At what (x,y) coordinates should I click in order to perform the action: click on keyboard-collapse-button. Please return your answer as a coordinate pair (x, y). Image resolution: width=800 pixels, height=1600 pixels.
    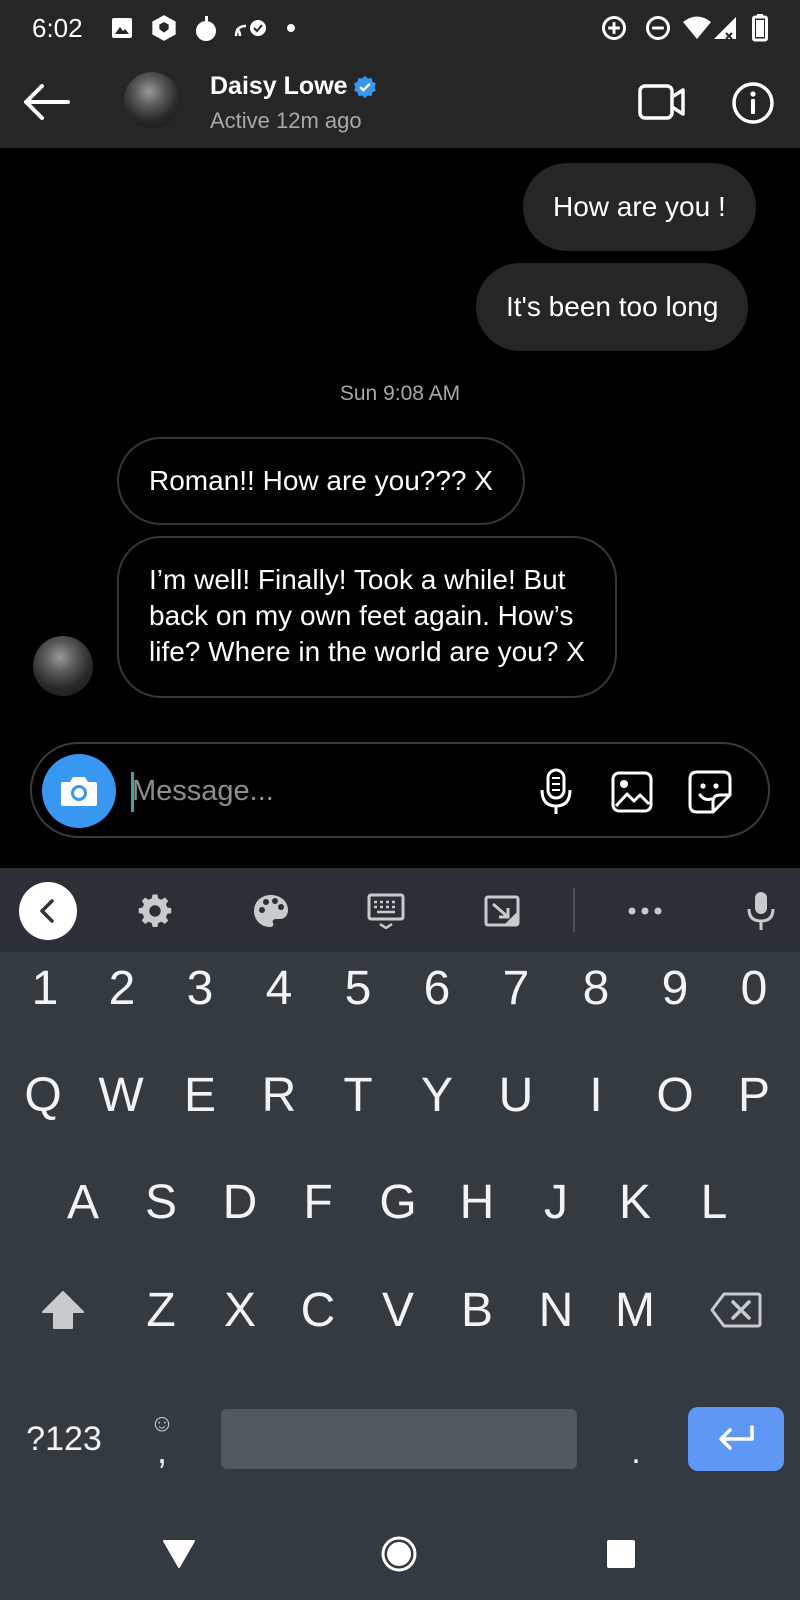
    Looking at the image, I should click on (48, 911).